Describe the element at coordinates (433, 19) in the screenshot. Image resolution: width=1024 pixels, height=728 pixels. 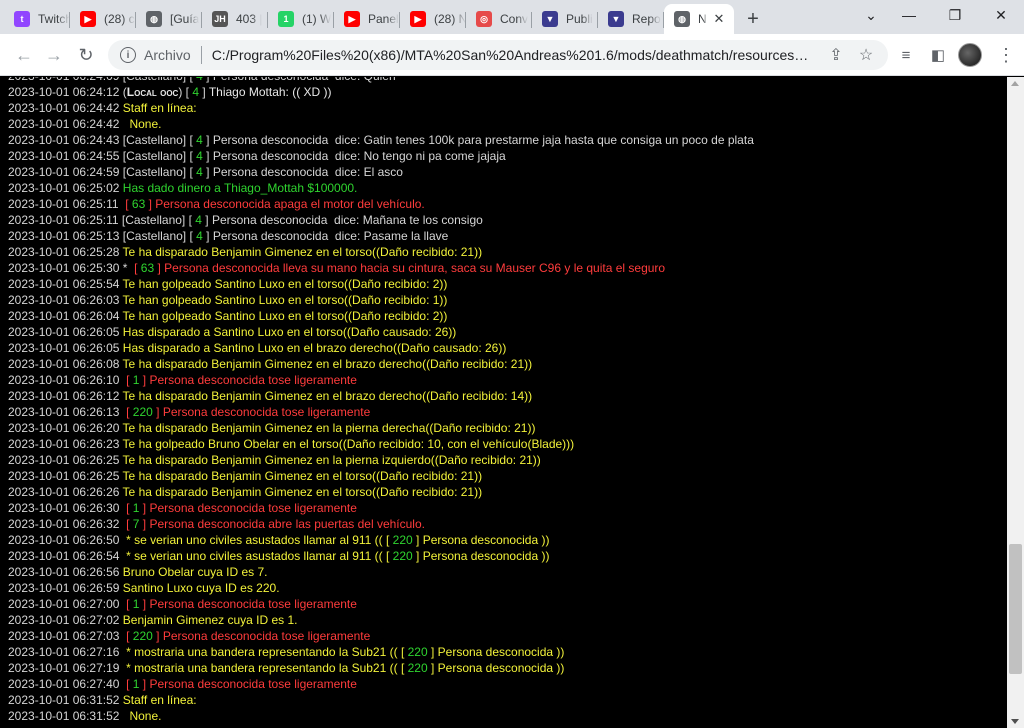
I see `tab-6: ▶ (28) N` at that location.